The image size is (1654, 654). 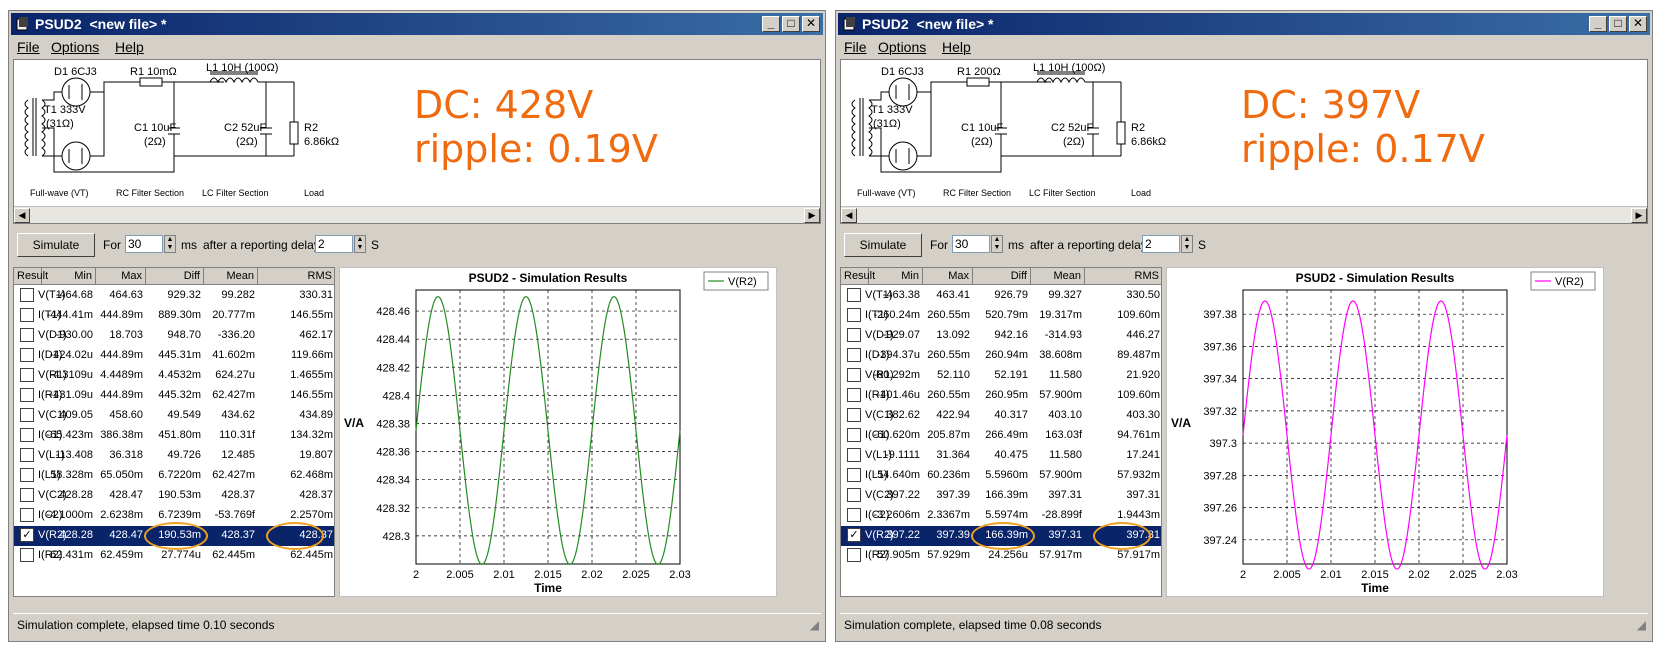 What do you see at coordinates (1001, 296) in the screenshot?
I see `table-row: V(T1) -463.38 463.41 926.79 99.327 330.50` at bounding box center [1001, 296].